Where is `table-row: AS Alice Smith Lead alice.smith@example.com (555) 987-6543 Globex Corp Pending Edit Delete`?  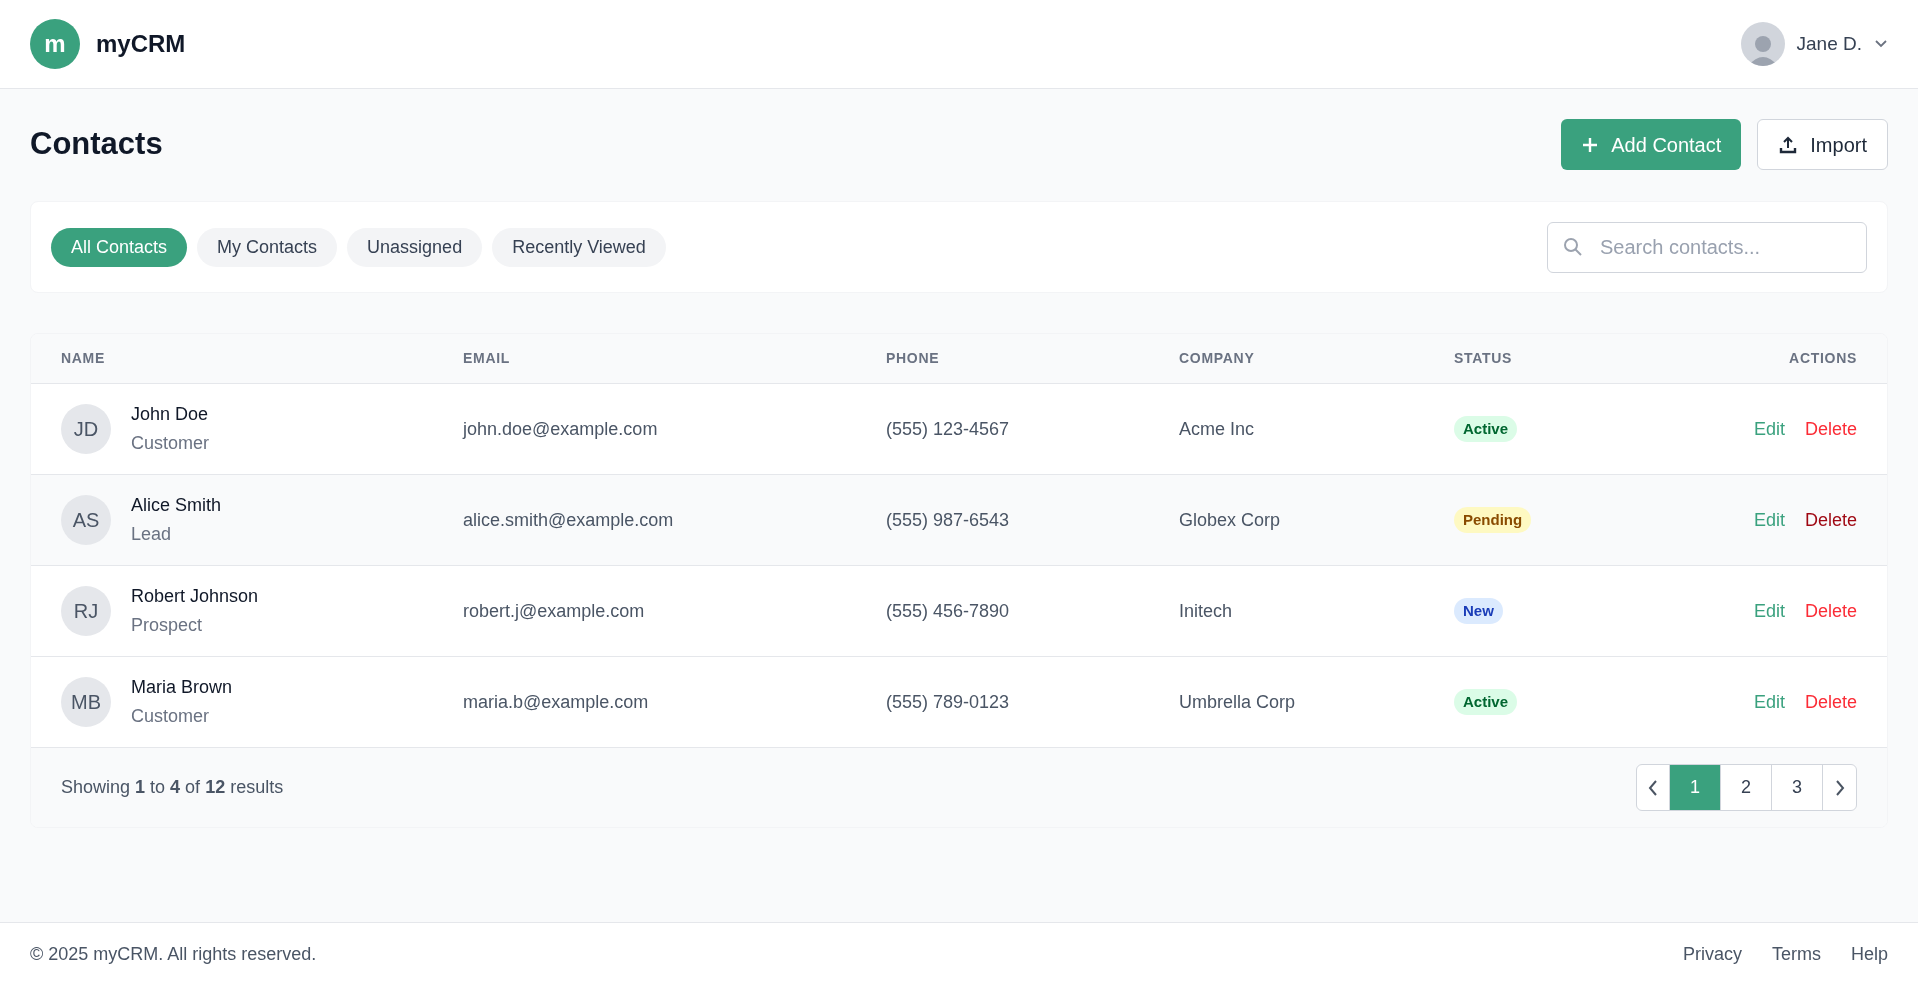
table-row: AS Alice Smith Lead alice.smith@example.com (555) 987-6543 Globex Corp Pending Edit Delete is located at coordinates (959, 520).